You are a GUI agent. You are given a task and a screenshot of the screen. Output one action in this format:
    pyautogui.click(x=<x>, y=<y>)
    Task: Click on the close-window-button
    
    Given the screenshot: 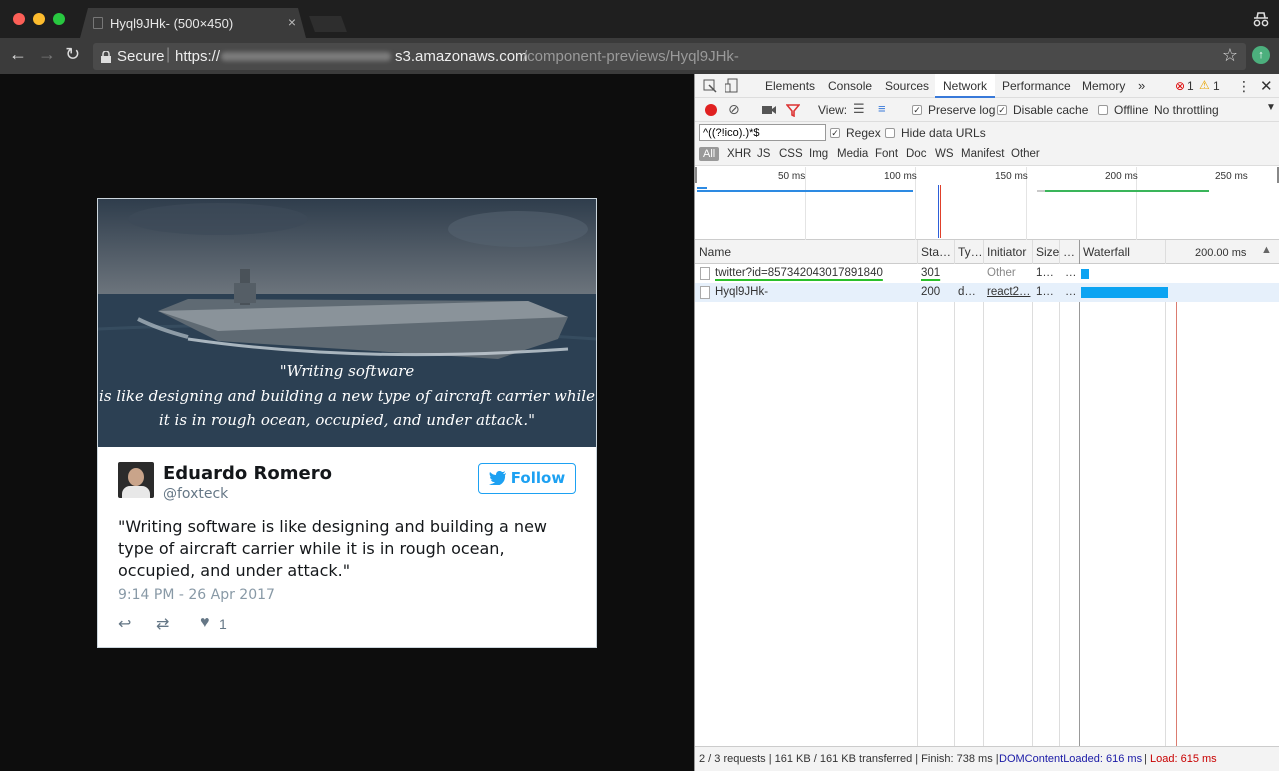 What is the action you would take?
    pyautogui.click(x=19, y=19)
    